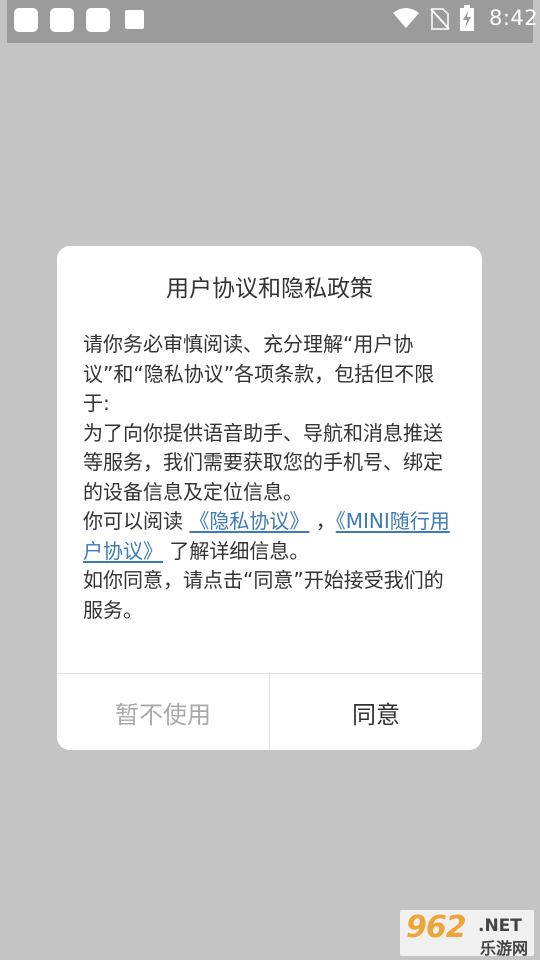 The image size is (540, 960). What do you see at coordinates (239, 550) in the screenshot?
I see `body-read-suffix: 了解详细信息。` at bounding box center [239, 550].